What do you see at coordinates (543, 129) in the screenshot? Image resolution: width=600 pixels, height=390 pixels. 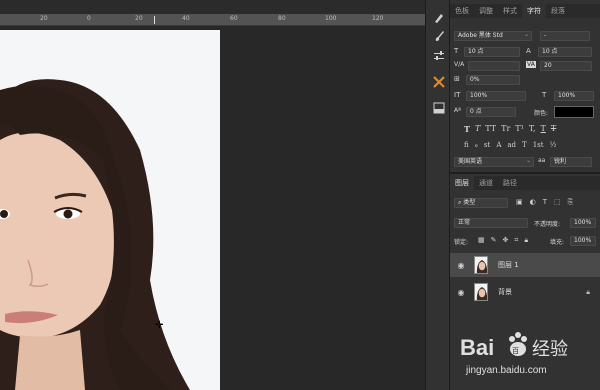 I see `underline-button: T` at bounding box center [543, 129].